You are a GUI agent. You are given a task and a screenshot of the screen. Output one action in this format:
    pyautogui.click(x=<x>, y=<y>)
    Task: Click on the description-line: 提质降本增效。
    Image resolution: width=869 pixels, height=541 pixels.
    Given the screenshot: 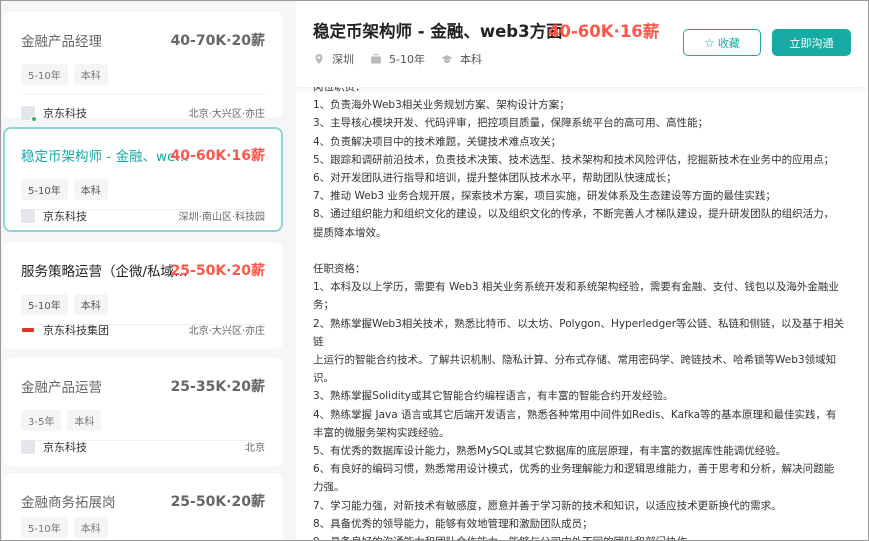 What is the action you would take?
    pyautogui.click(x=350, y=232)
    